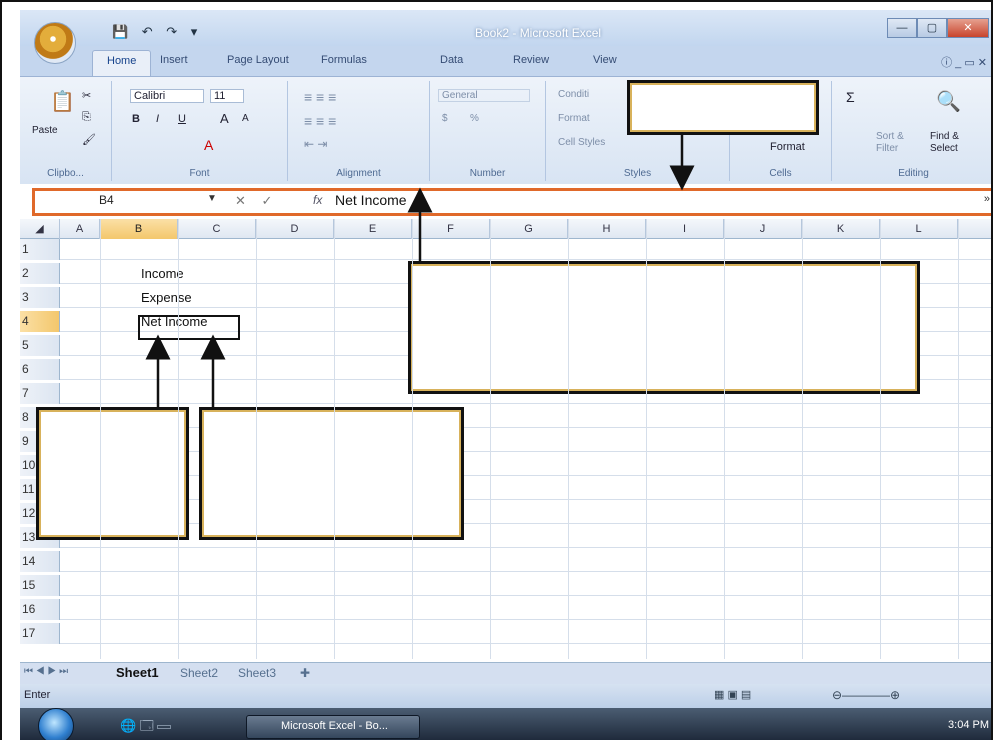 The image size is (993, 740). Describe the element at coordinates (787, 147) in the screenshot. I see `format-cells-button: Format` at that location.